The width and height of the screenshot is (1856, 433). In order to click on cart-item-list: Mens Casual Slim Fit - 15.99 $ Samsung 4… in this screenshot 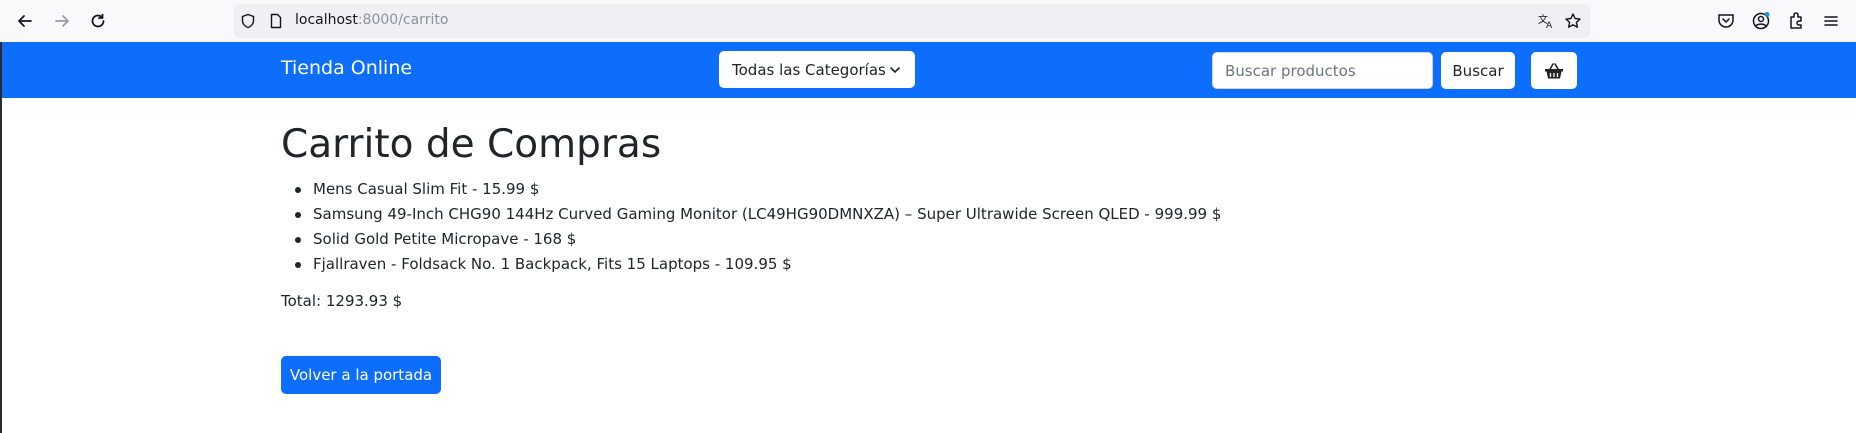, I will do `click(757, 227)`.